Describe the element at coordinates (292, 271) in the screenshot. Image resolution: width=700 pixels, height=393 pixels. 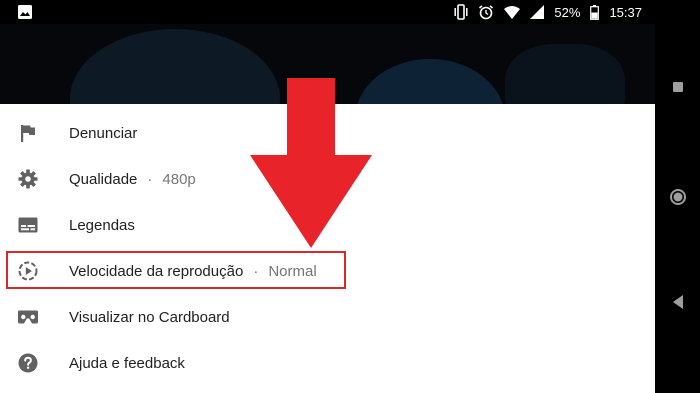
I see `menu-item-value: Normal` at that location.